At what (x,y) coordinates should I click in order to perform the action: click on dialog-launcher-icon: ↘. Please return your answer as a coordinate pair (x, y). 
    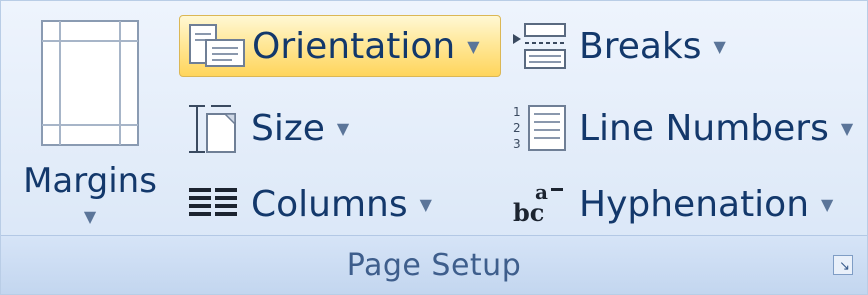
    Looking at the image, I should click on (843, 265).